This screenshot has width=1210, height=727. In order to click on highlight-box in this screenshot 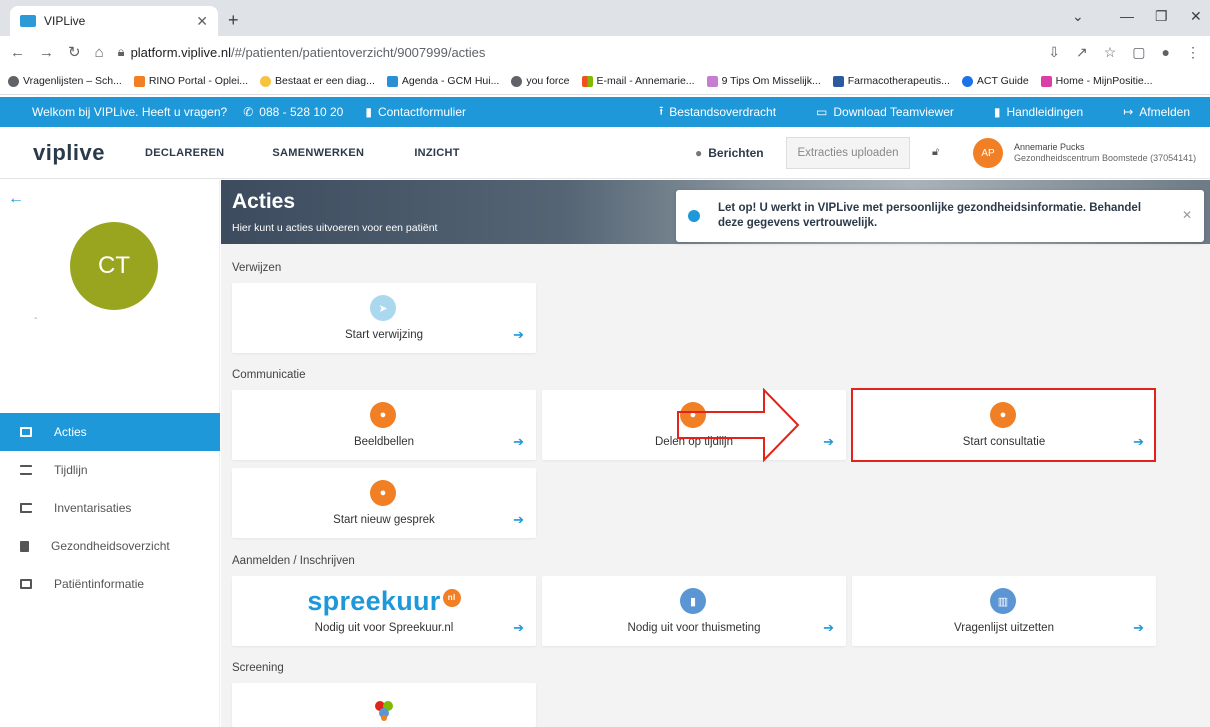, I will do `click(1003, 425)`.